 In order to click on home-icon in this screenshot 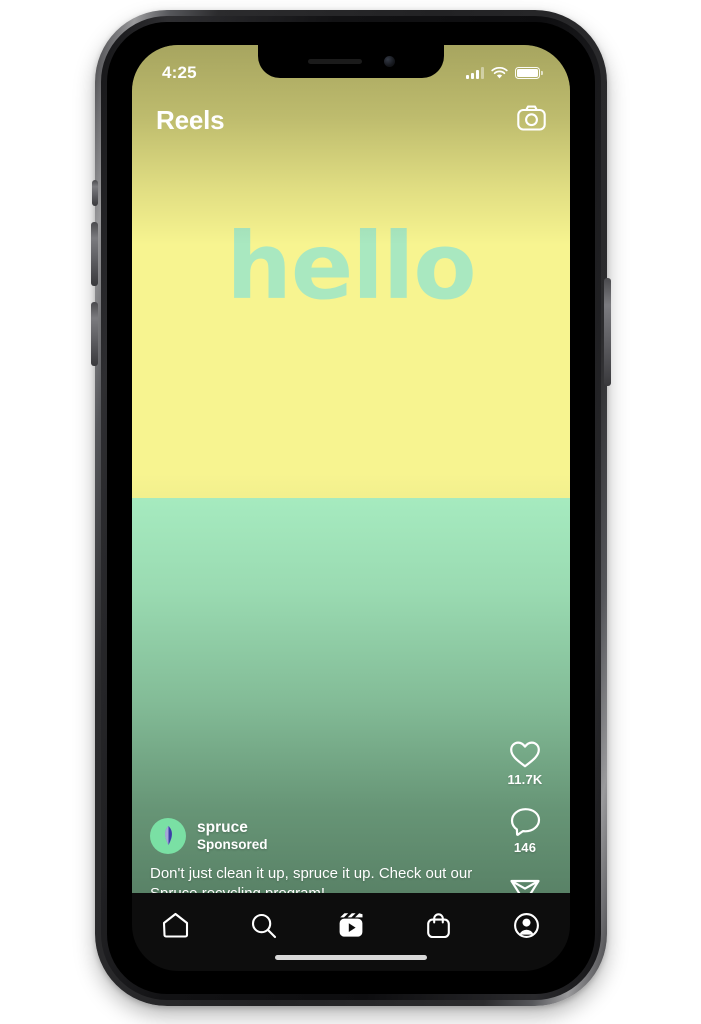, I will do `click(176, 925)`.